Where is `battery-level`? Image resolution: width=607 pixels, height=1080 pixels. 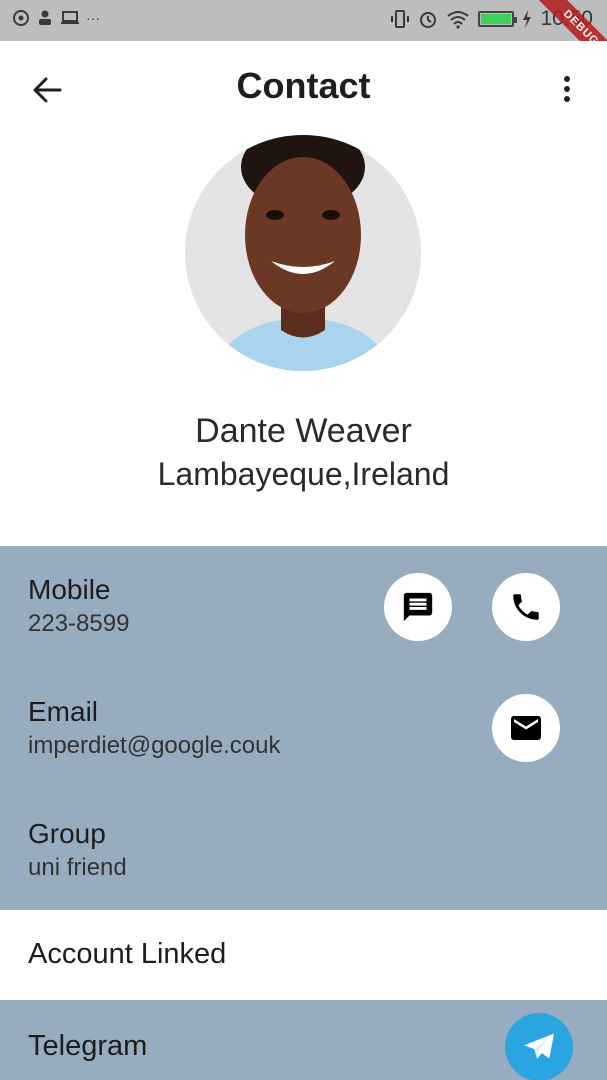
battery-level is located at coordinates (496, 19).